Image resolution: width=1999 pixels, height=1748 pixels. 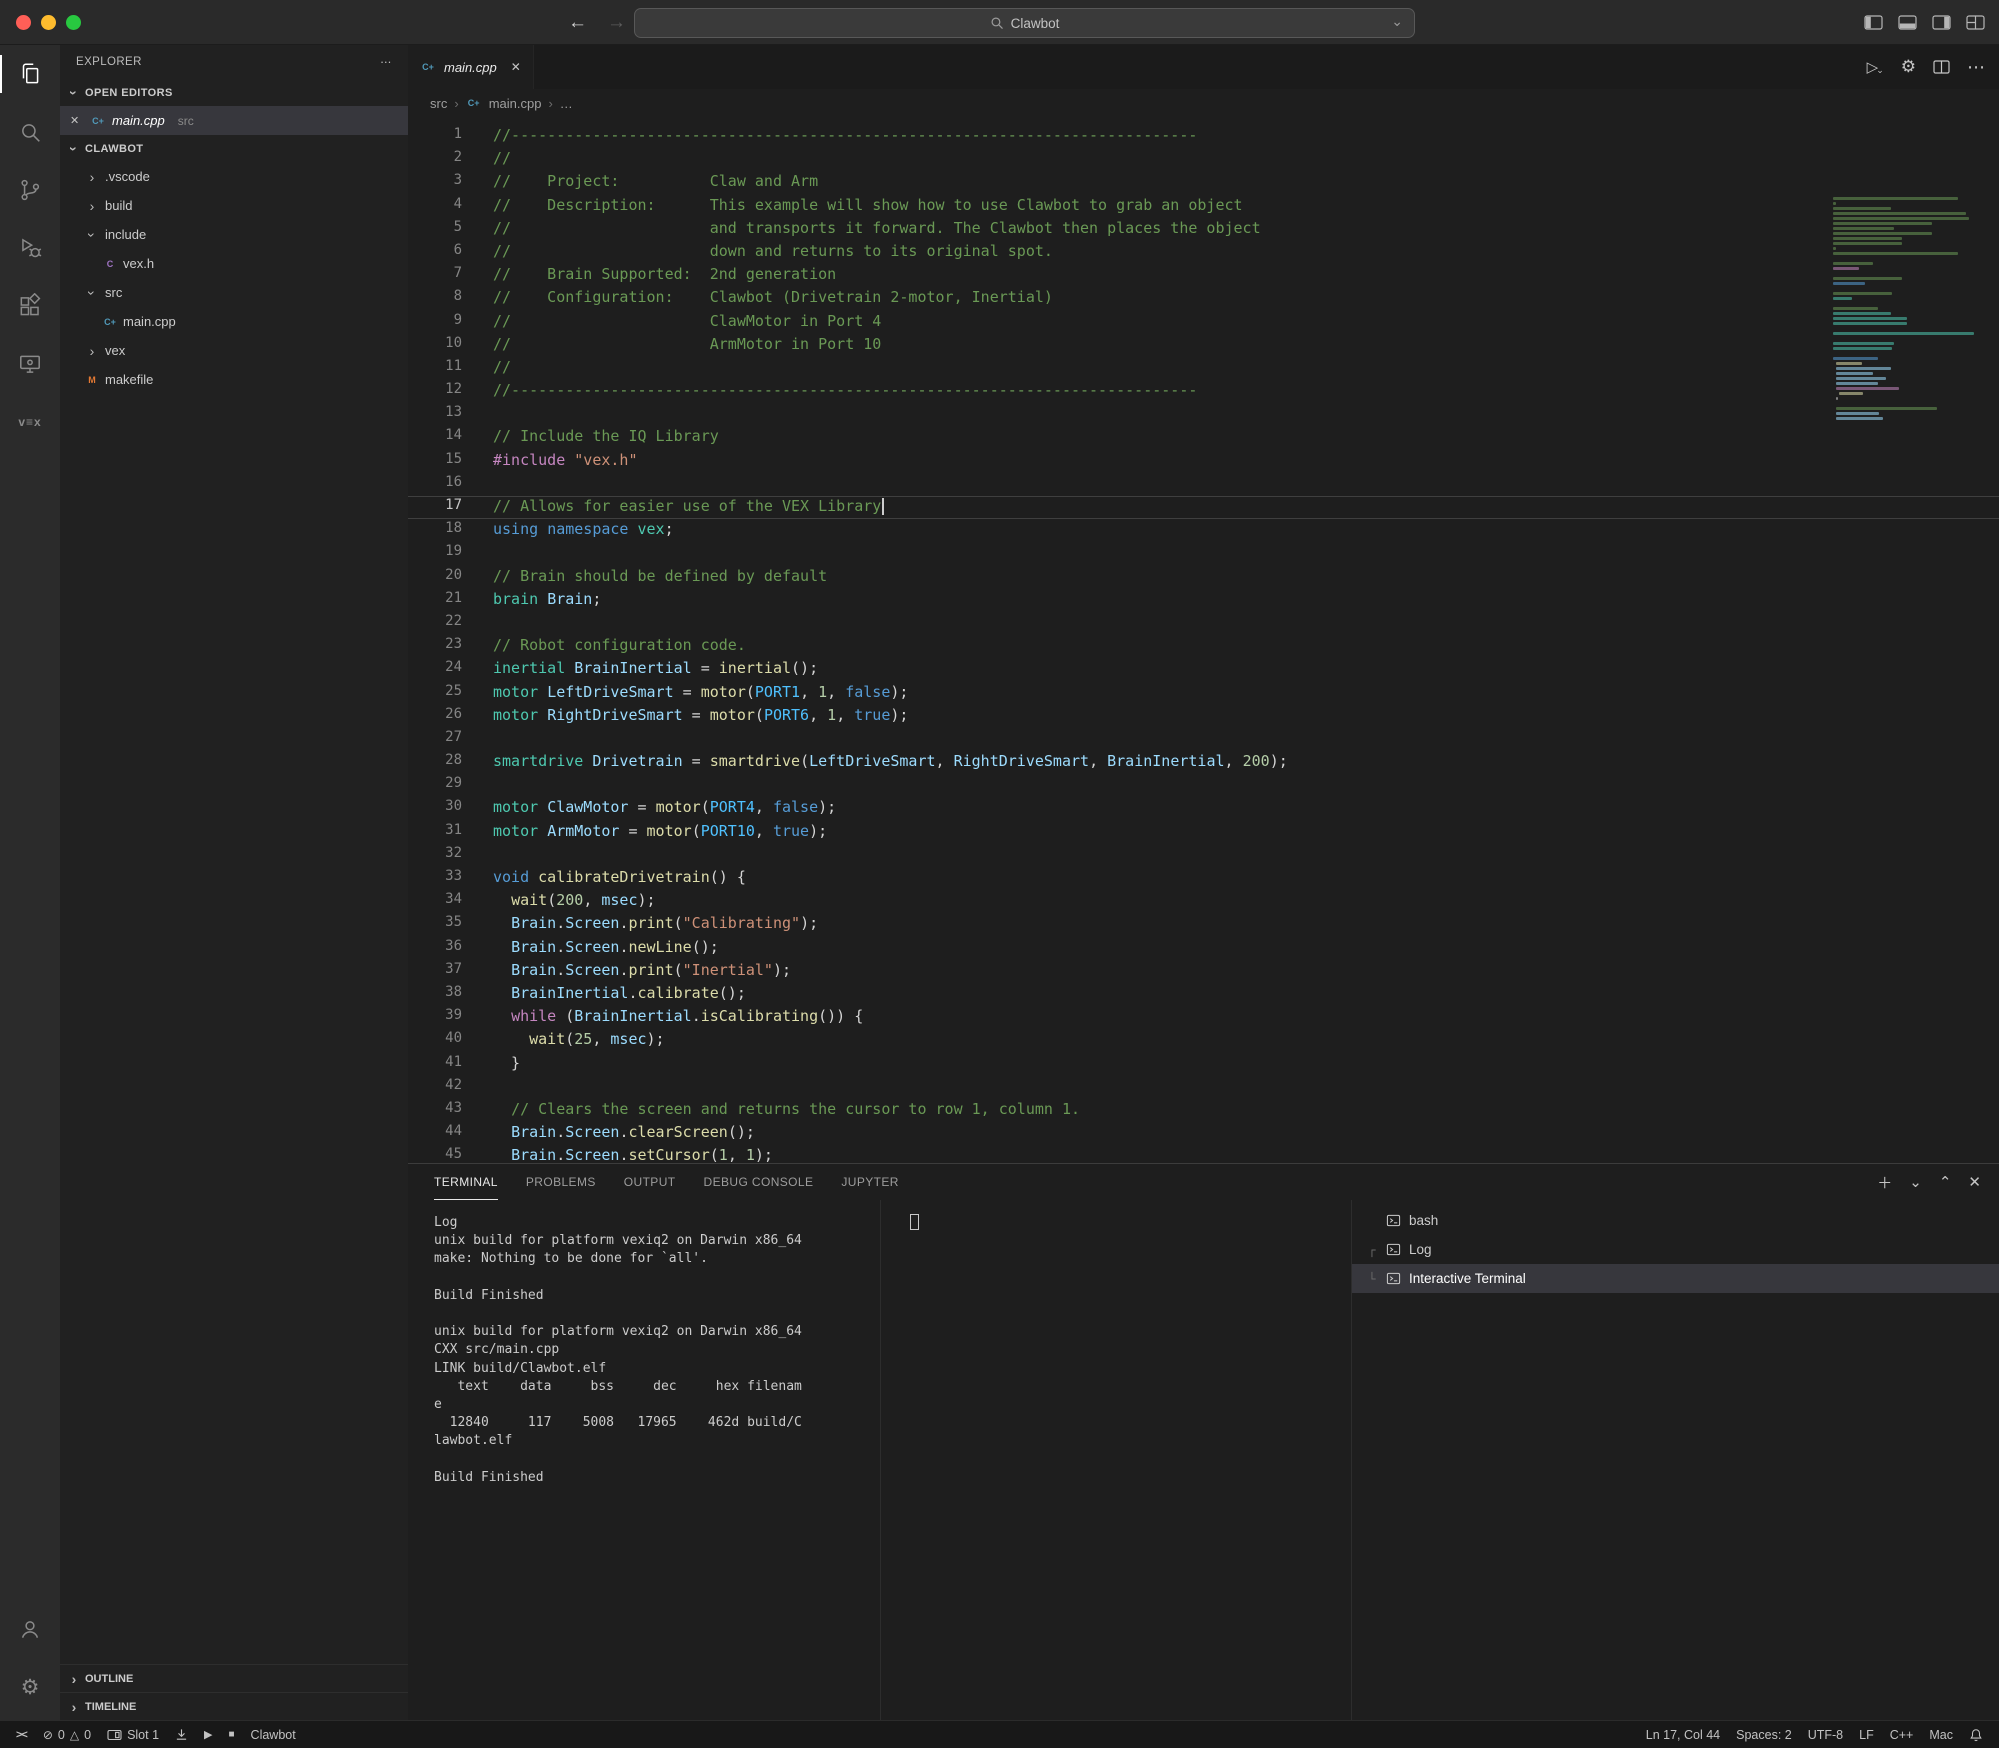 I want to click on code-line: 27, so click(x=1203, y=739).